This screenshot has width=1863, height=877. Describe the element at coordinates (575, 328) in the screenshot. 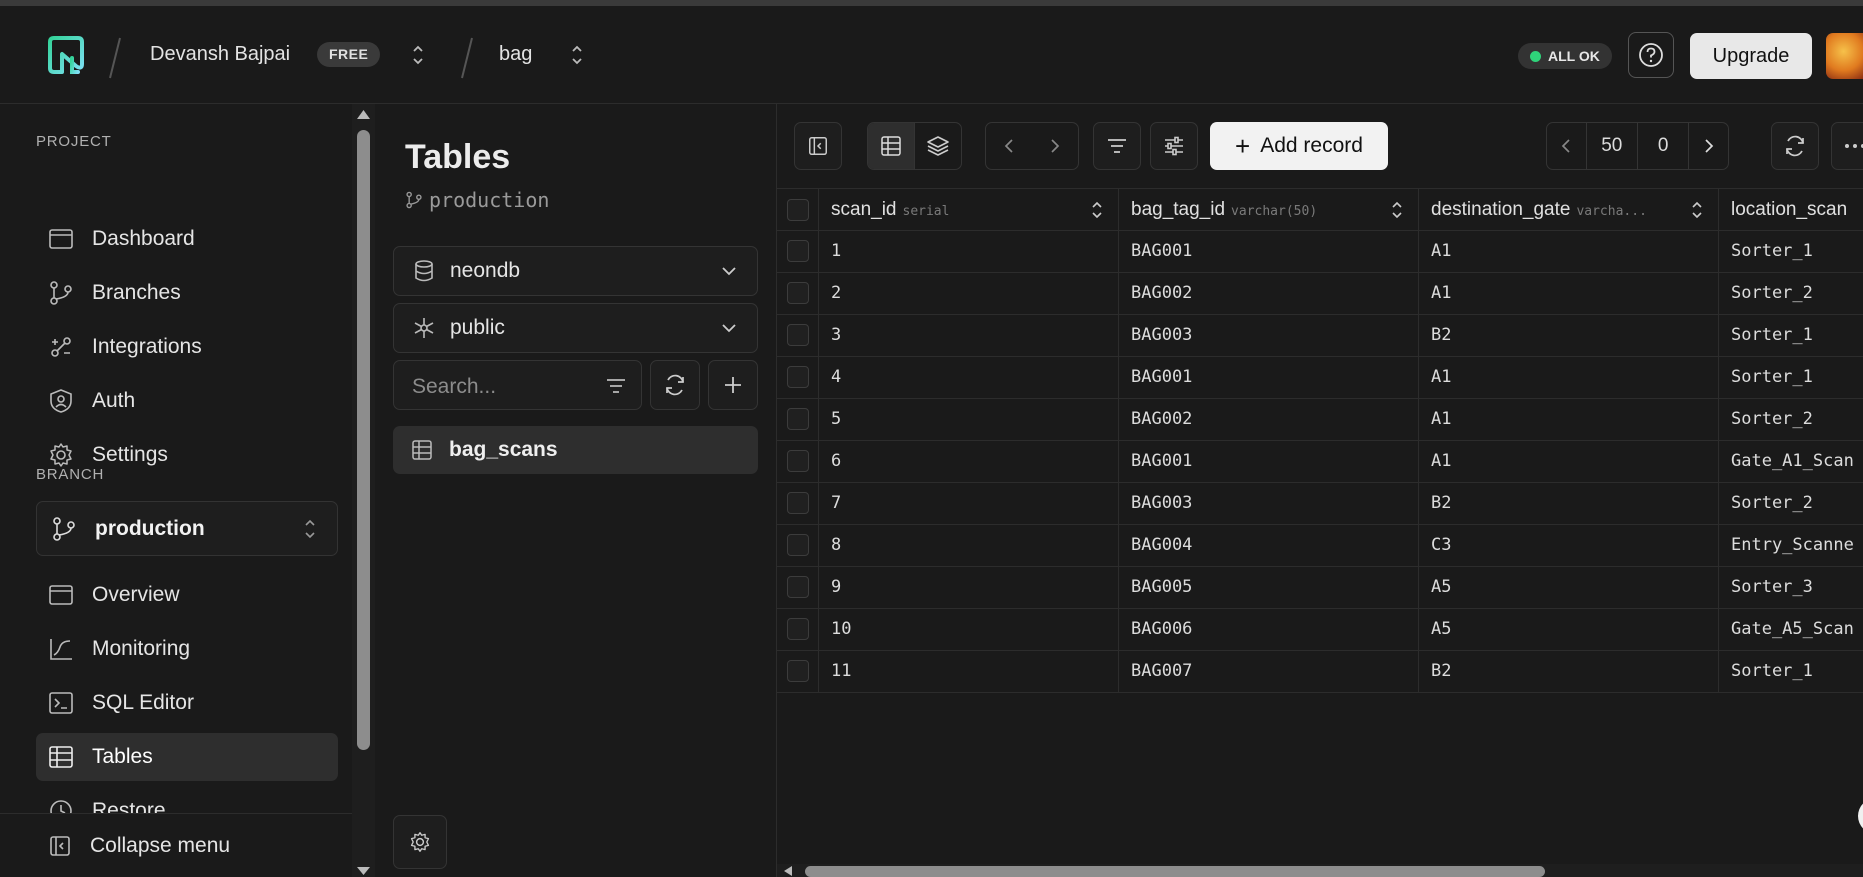

I see `schema-select: public` at that location.